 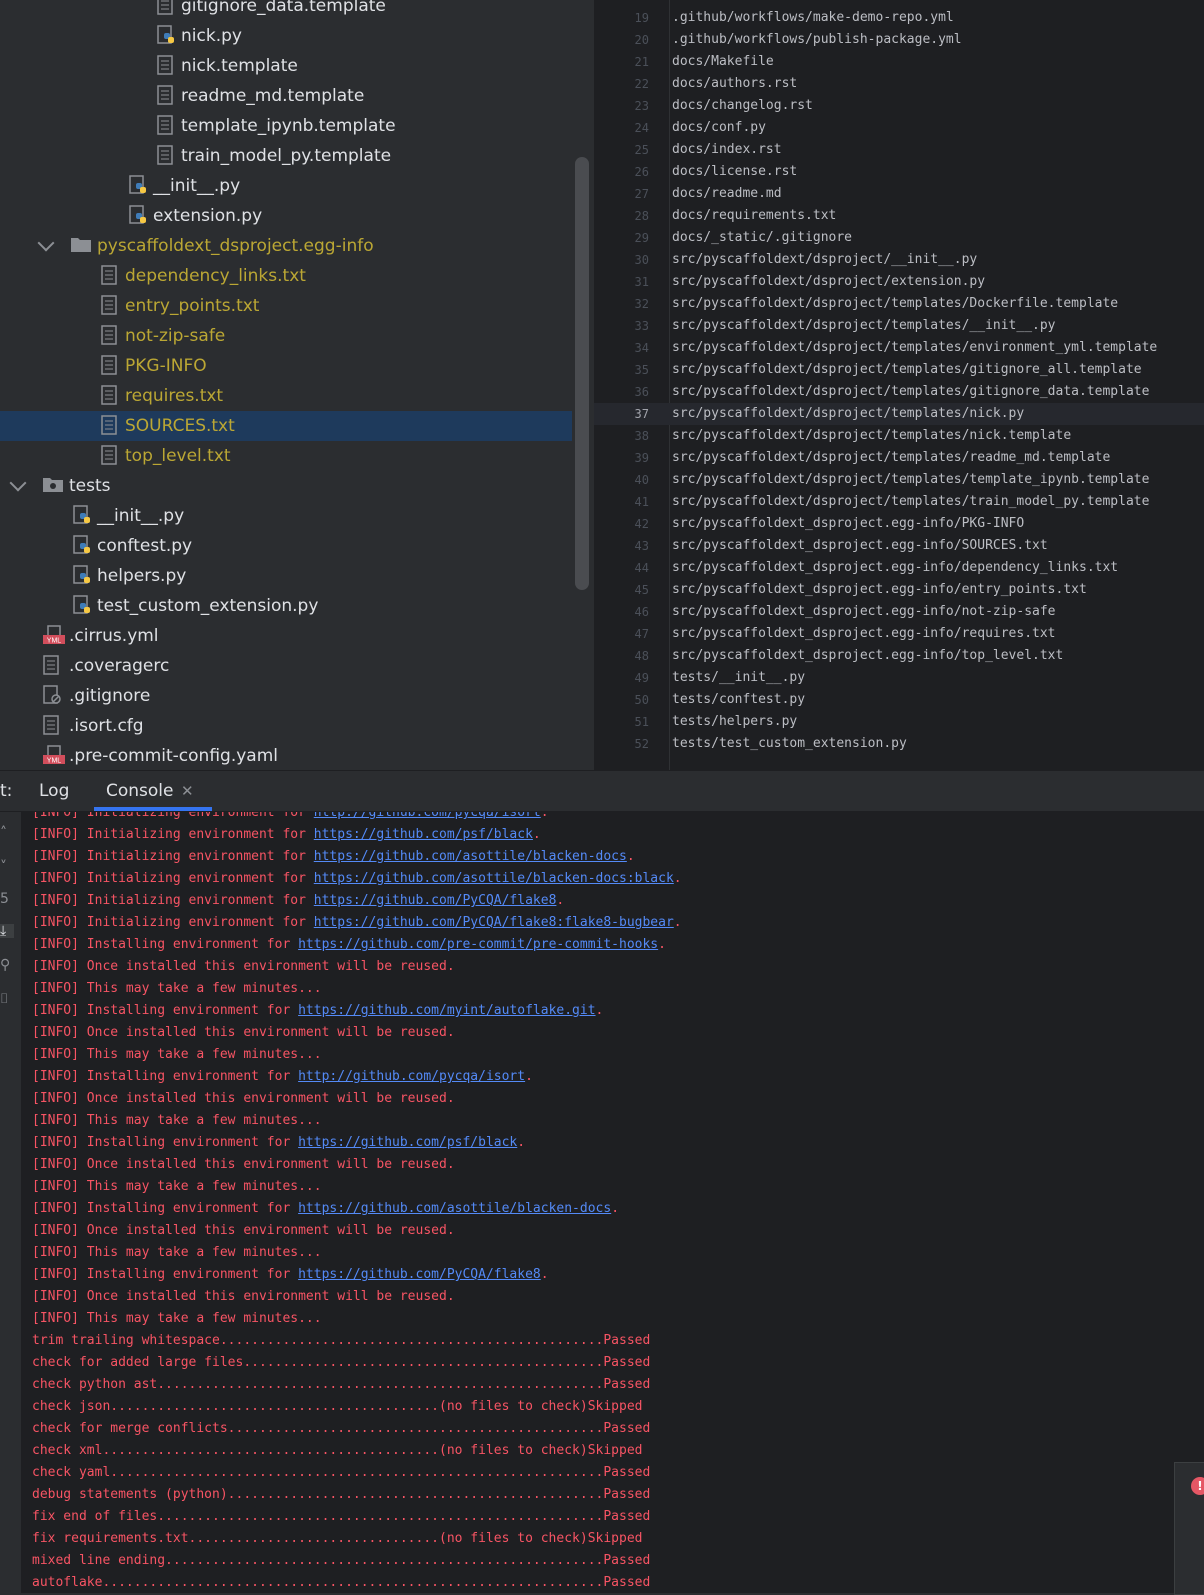 What do you see at coordinates (286, 726) in the screenshot?
I see `tree-file: .isort.cfg` at bounding box center [286, 726].